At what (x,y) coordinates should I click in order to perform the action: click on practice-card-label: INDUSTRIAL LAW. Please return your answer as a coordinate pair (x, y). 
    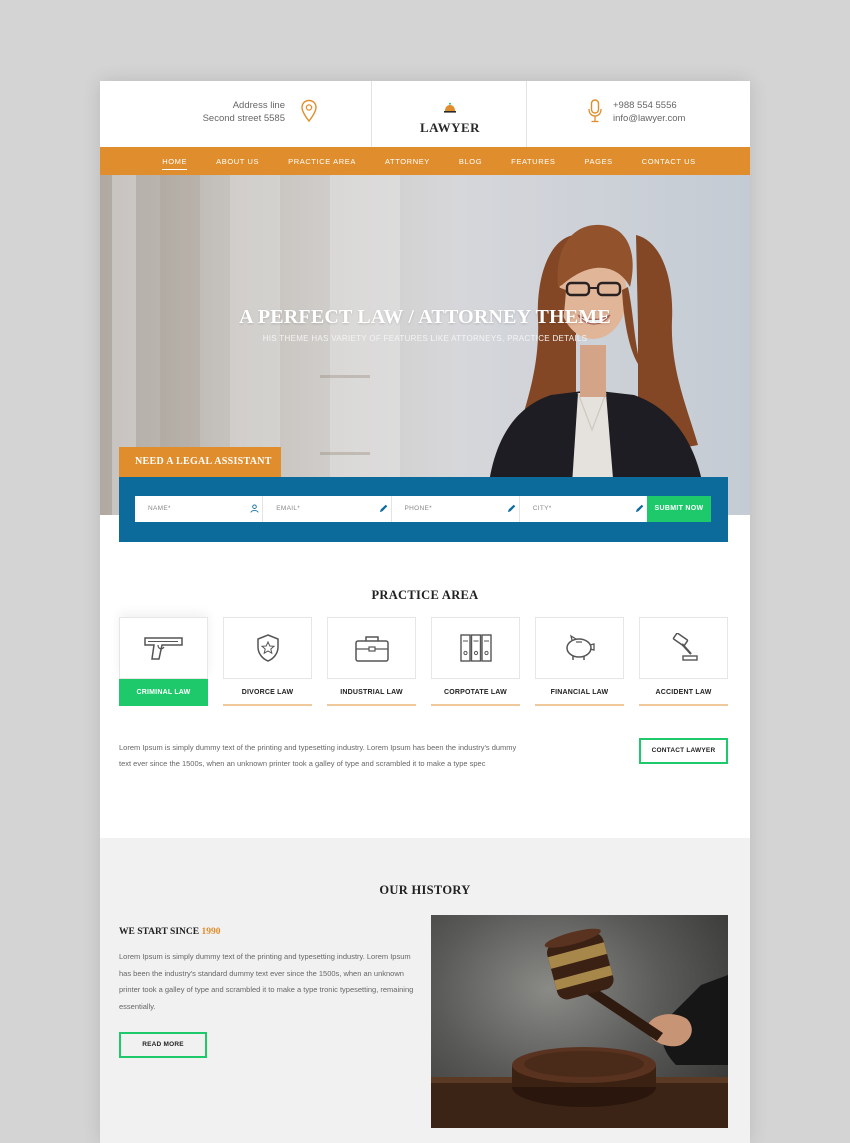
    Looking at the image, I should click on (371, 692).